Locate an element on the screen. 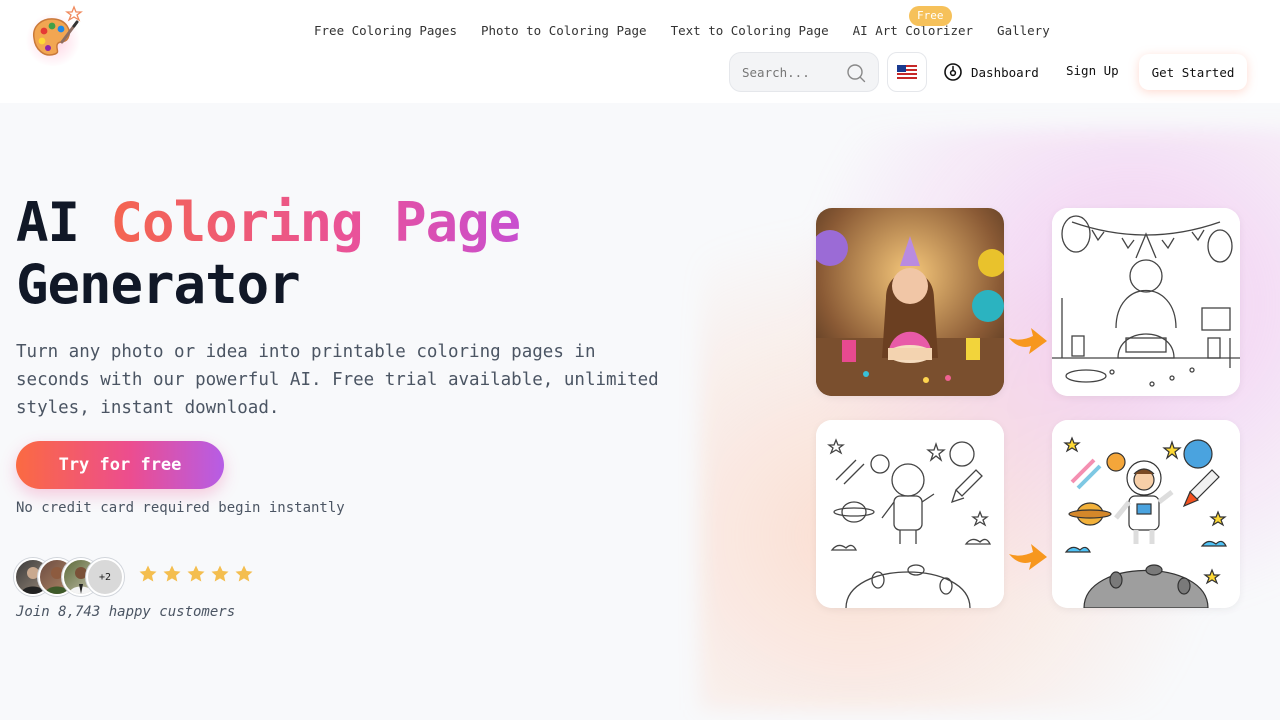  hero-title-part-1: AI is located at coordinates (63, 222).